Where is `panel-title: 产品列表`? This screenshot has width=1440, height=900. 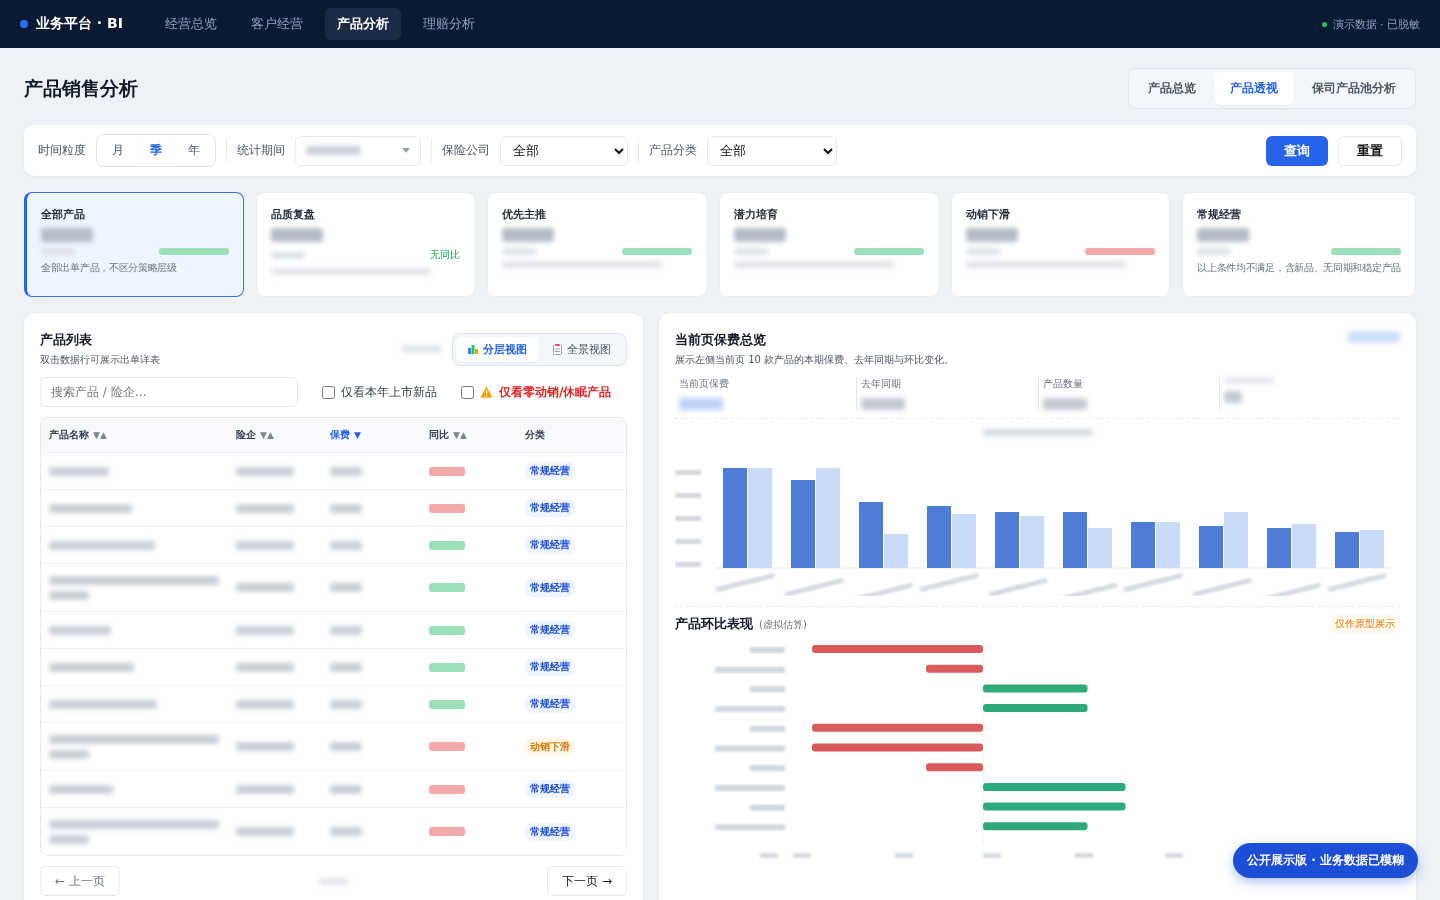 panel-title: 产品列表 is located at coordinates (66, 340).